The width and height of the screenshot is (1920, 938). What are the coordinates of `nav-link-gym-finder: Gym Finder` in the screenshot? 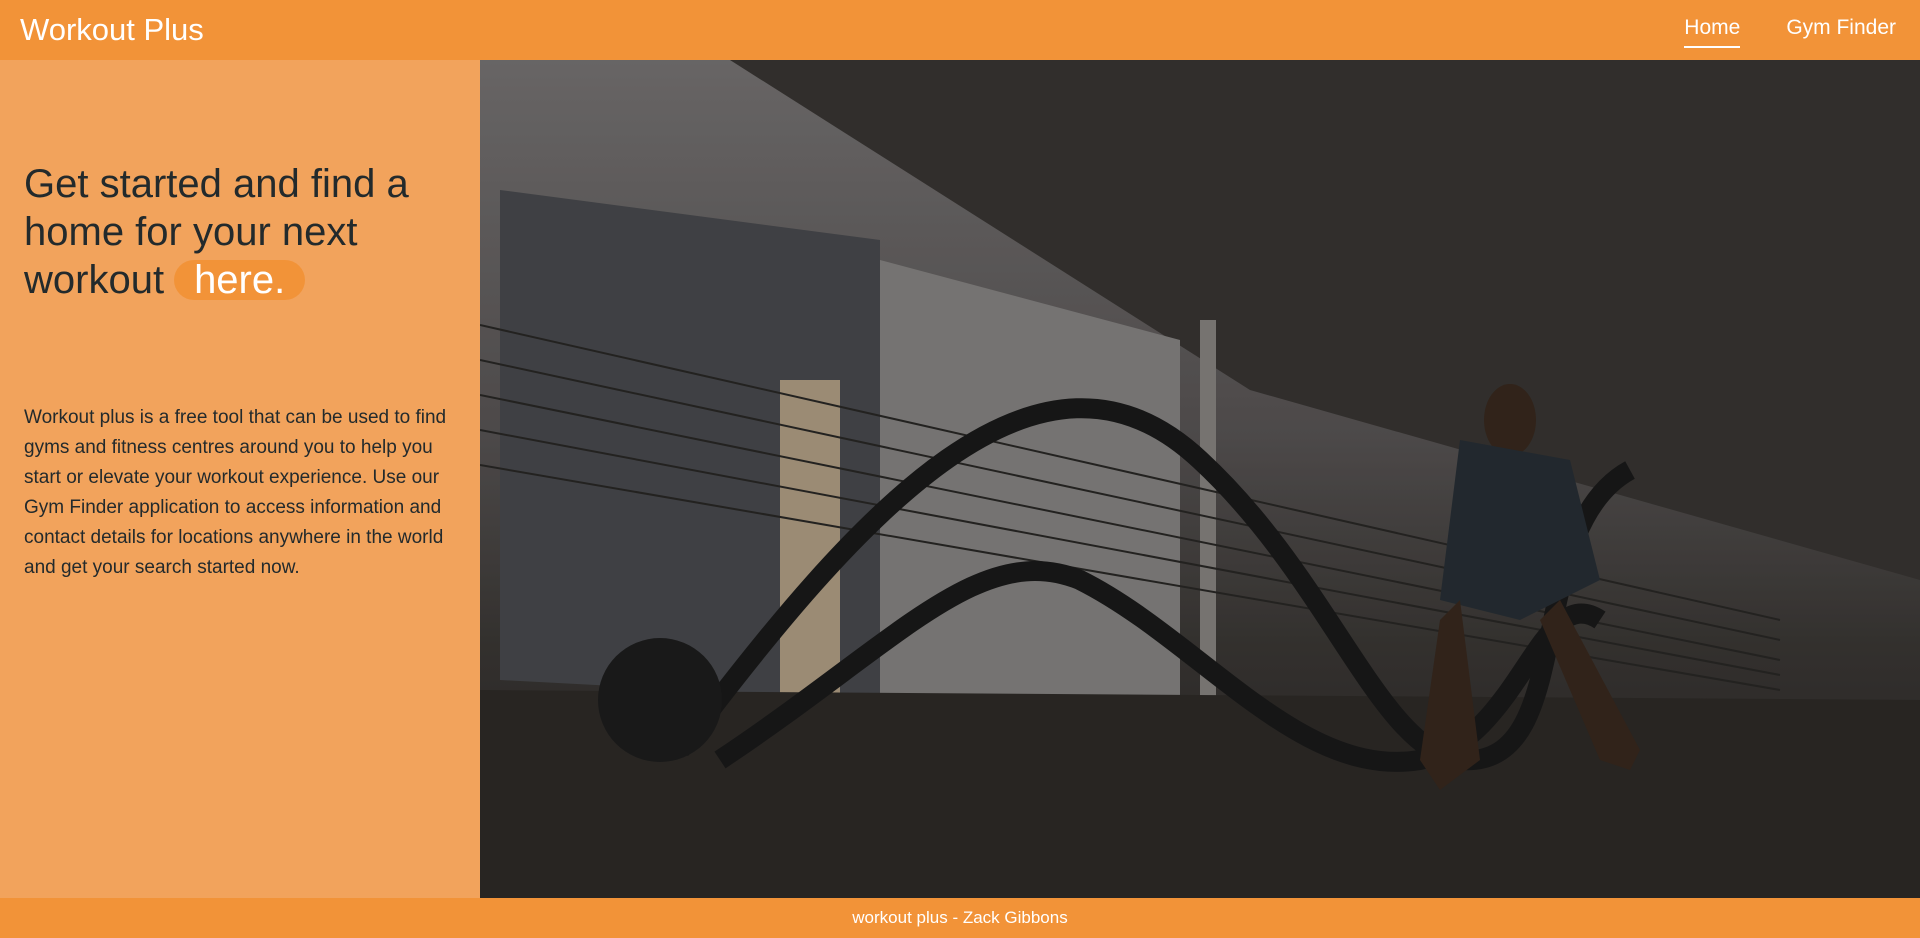 It's located at (1841, 32).